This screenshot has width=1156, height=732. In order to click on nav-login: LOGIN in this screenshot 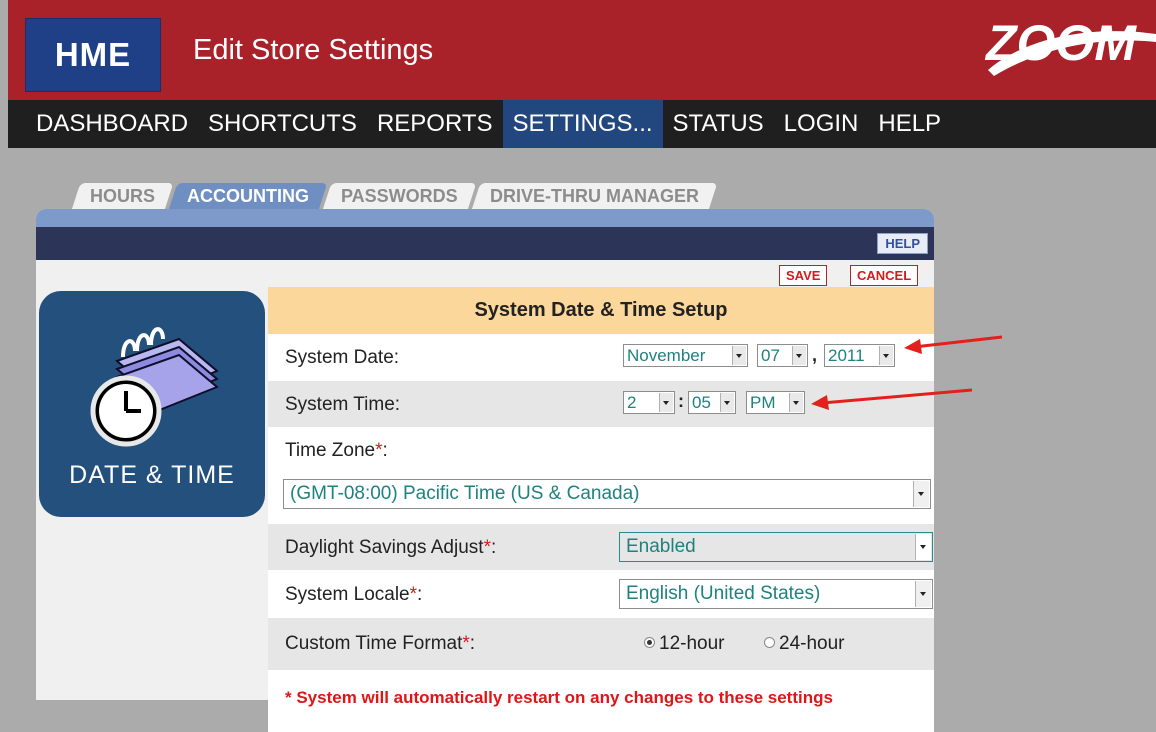, I will do `click(821, 124)`.